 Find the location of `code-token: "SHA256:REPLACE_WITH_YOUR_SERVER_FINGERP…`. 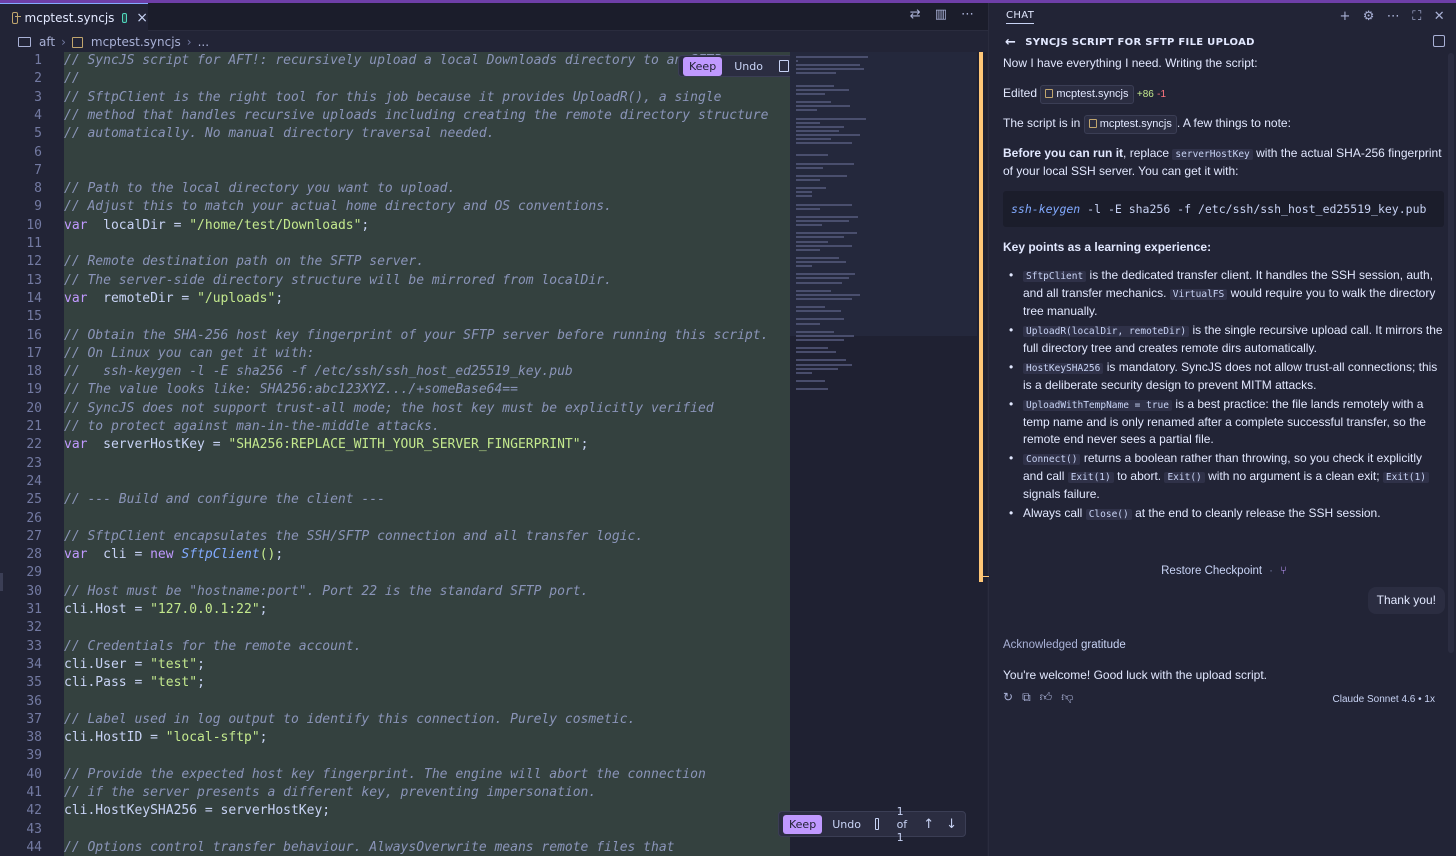

code-token: "SHA256:REPLACE_WITH_YOUR_SERVER_FINGERP… is located at coordinates (404, 445).